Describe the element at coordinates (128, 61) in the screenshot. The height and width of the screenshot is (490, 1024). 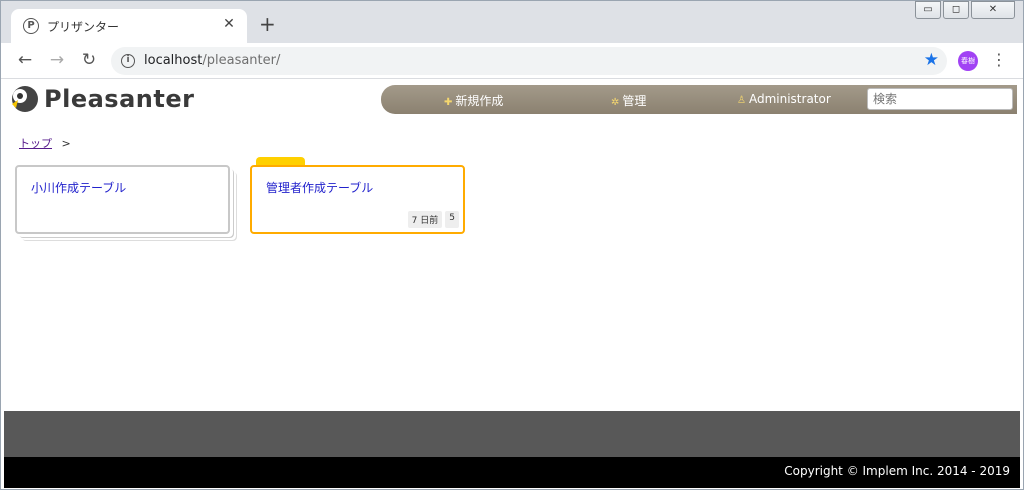
I see `site-info-icon: i` at that location.